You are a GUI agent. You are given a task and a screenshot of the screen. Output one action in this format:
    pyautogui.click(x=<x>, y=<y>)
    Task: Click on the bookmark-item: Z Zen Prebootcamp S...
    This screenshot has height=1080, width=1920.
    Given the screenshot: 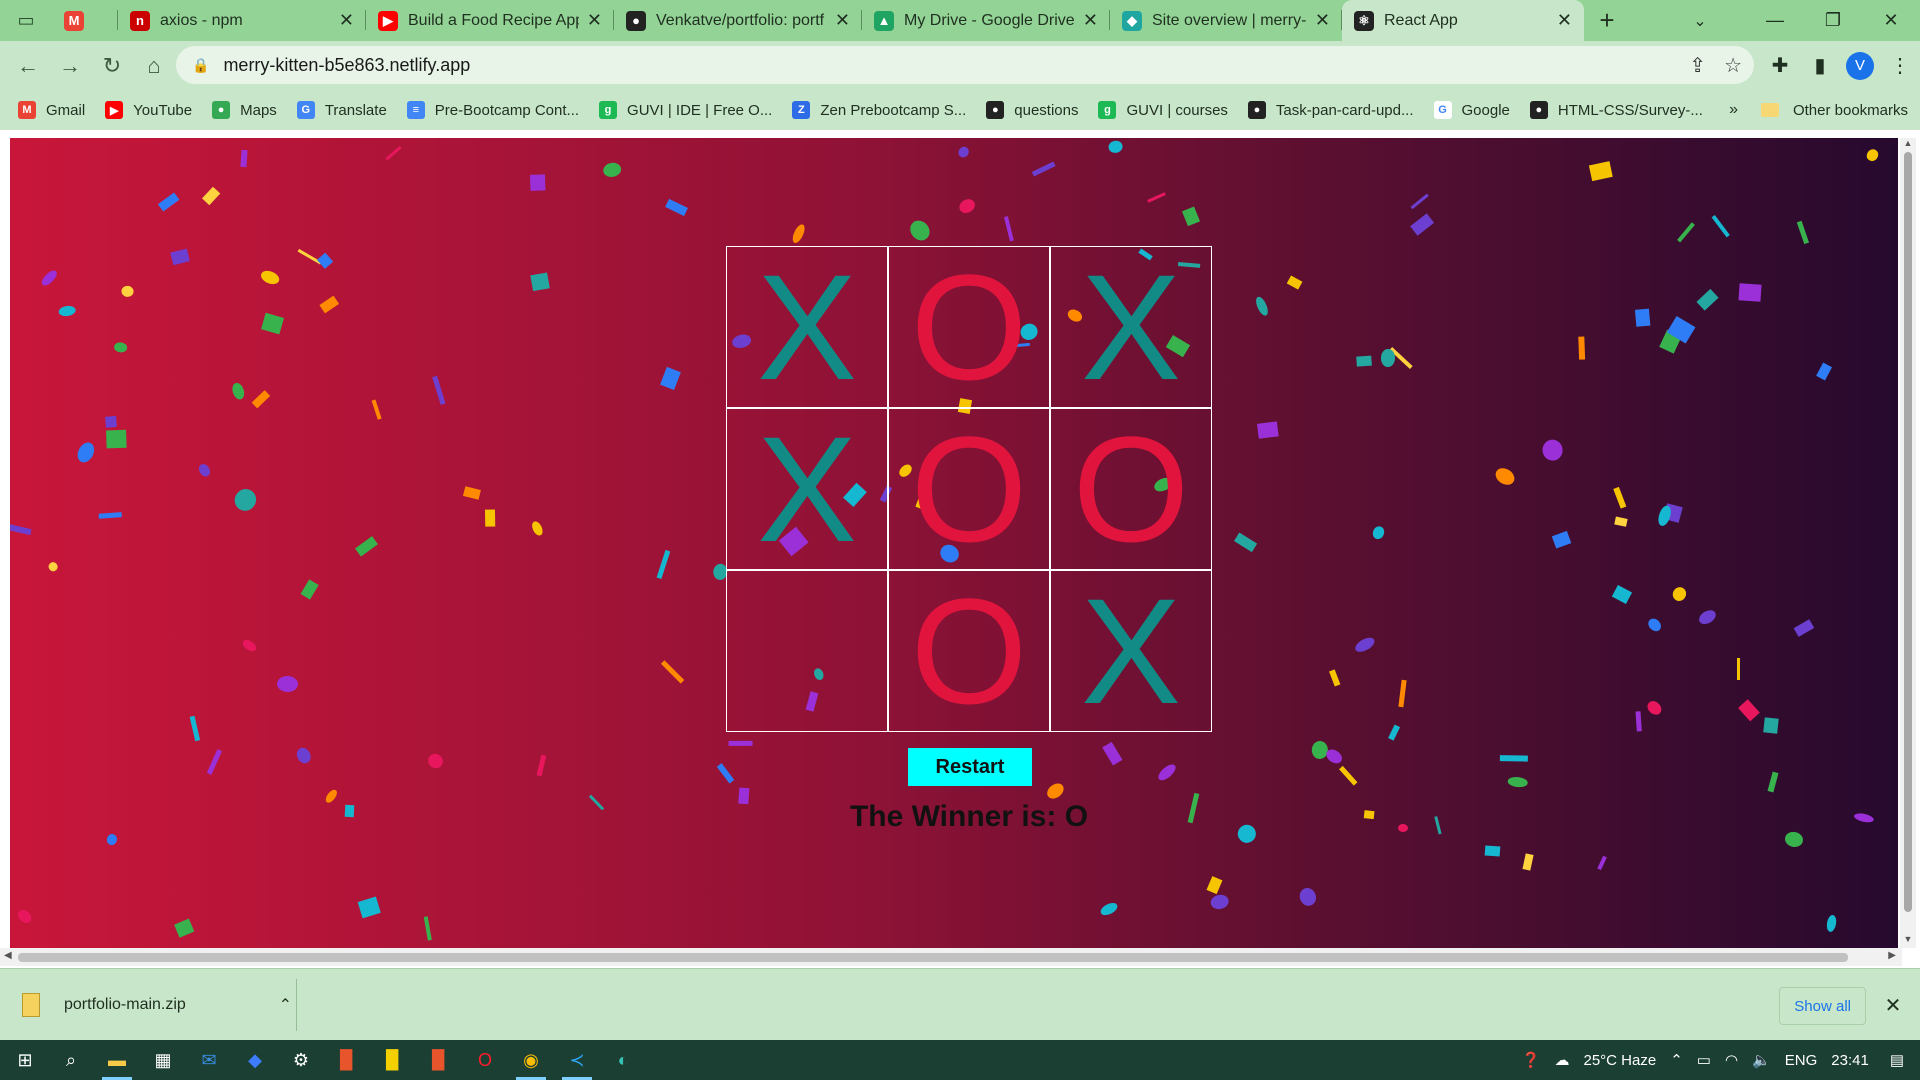 What is the action you would take?
    pyautogui.click(x=879, y=110)
    